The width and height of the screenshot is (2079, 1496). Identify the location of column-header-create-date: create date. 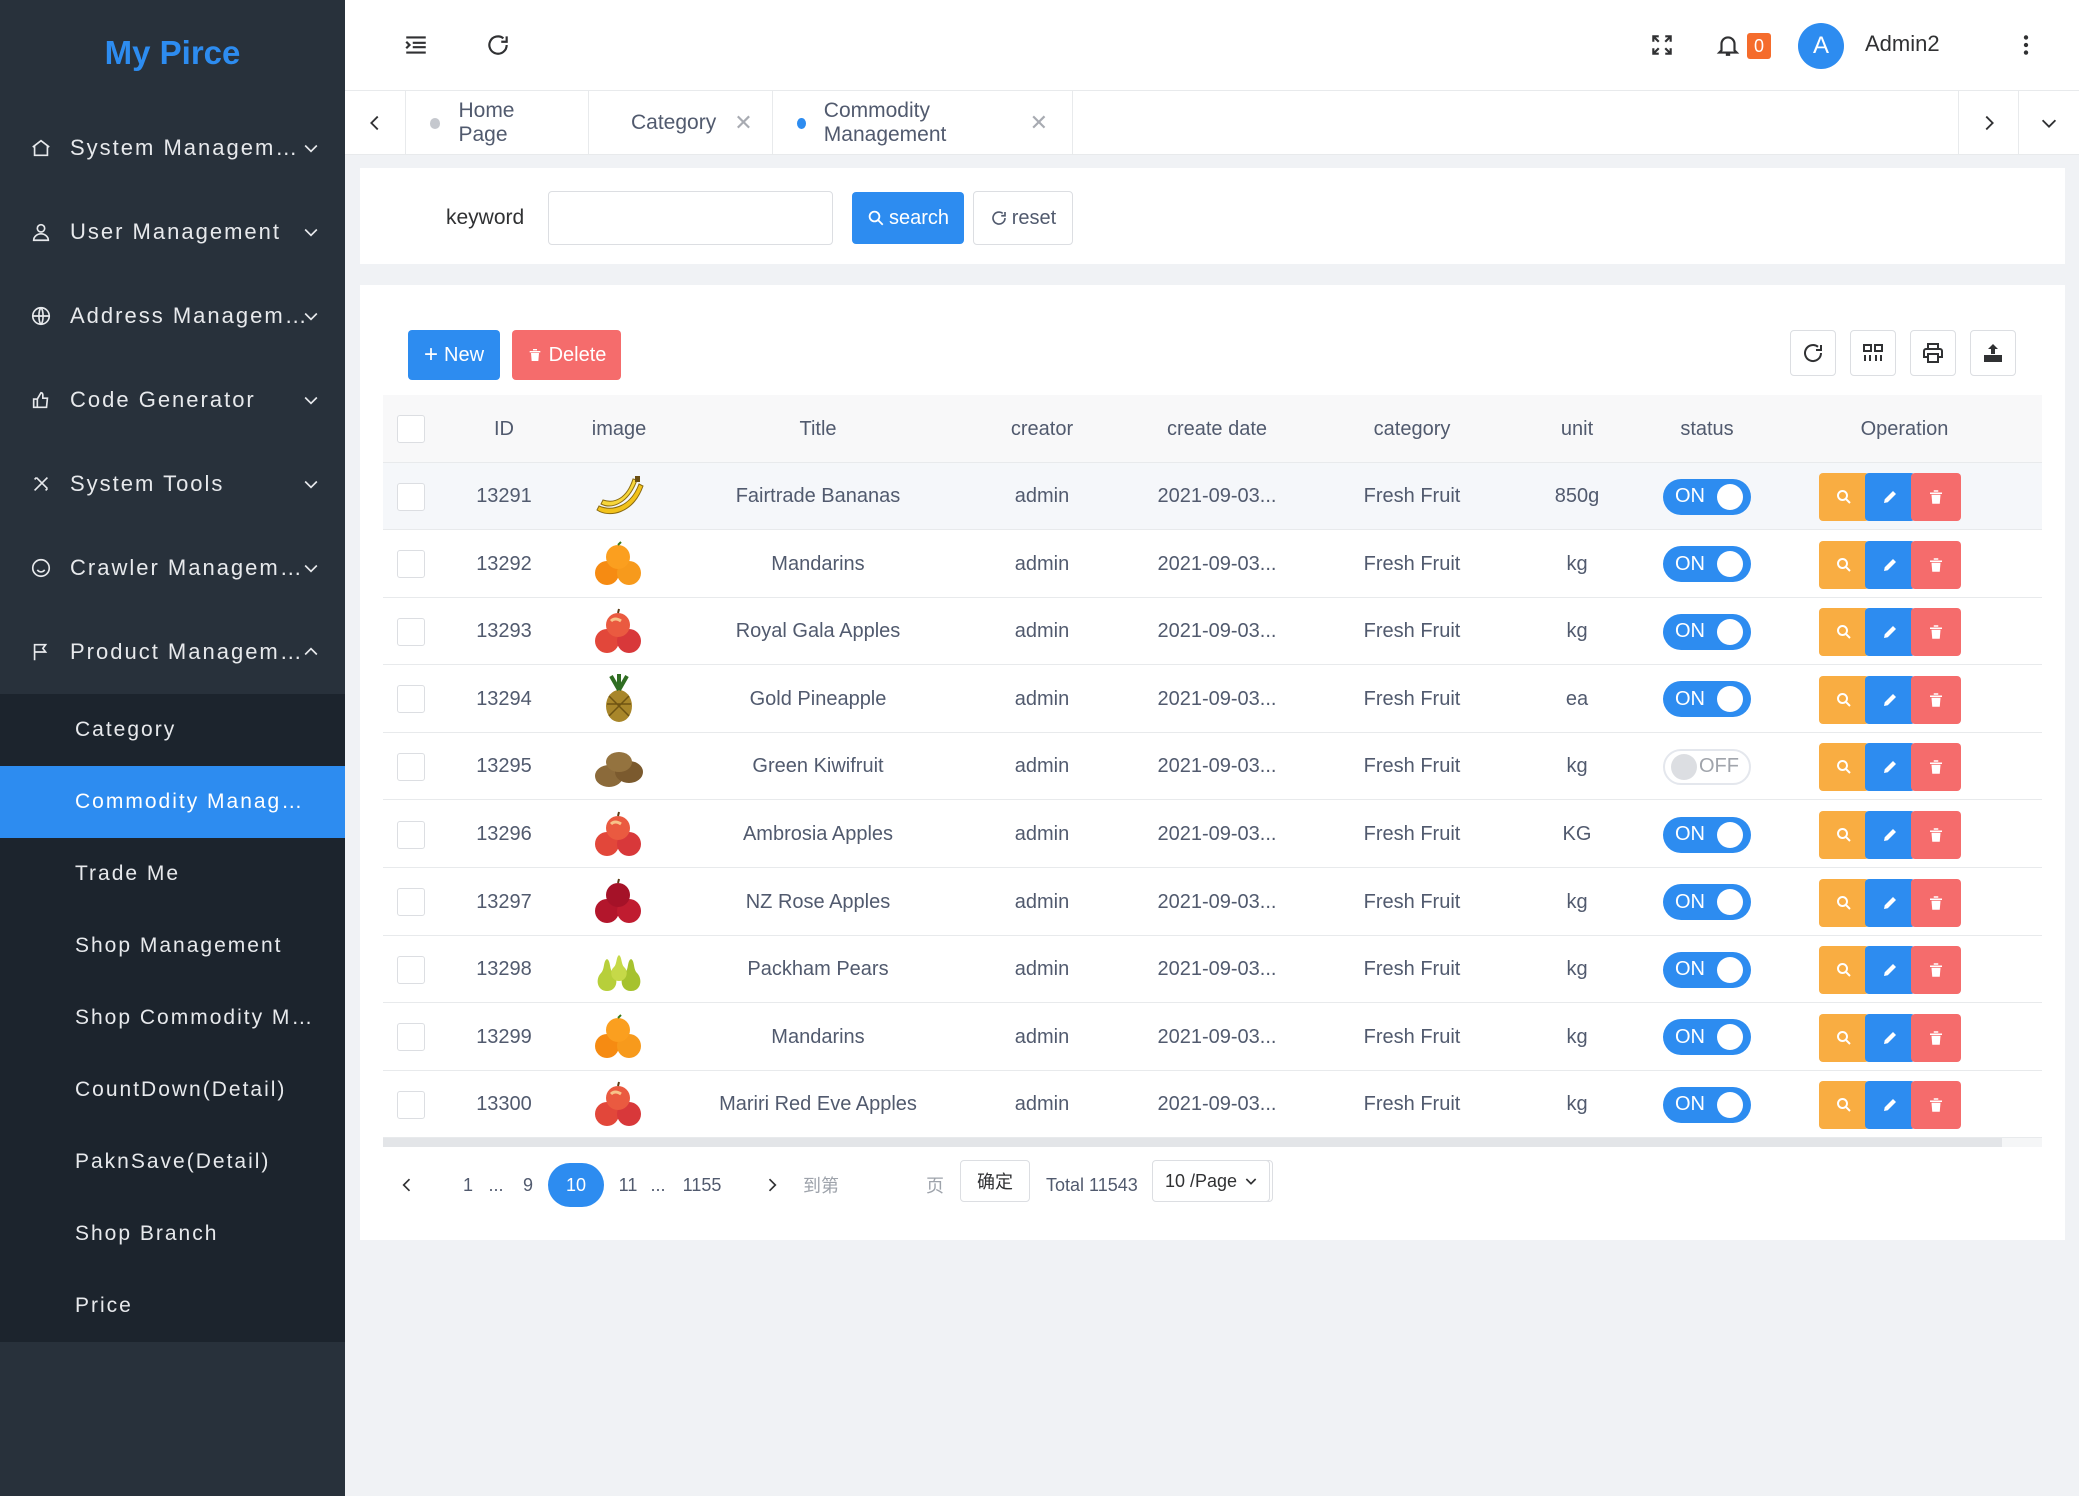
(1217, 429).